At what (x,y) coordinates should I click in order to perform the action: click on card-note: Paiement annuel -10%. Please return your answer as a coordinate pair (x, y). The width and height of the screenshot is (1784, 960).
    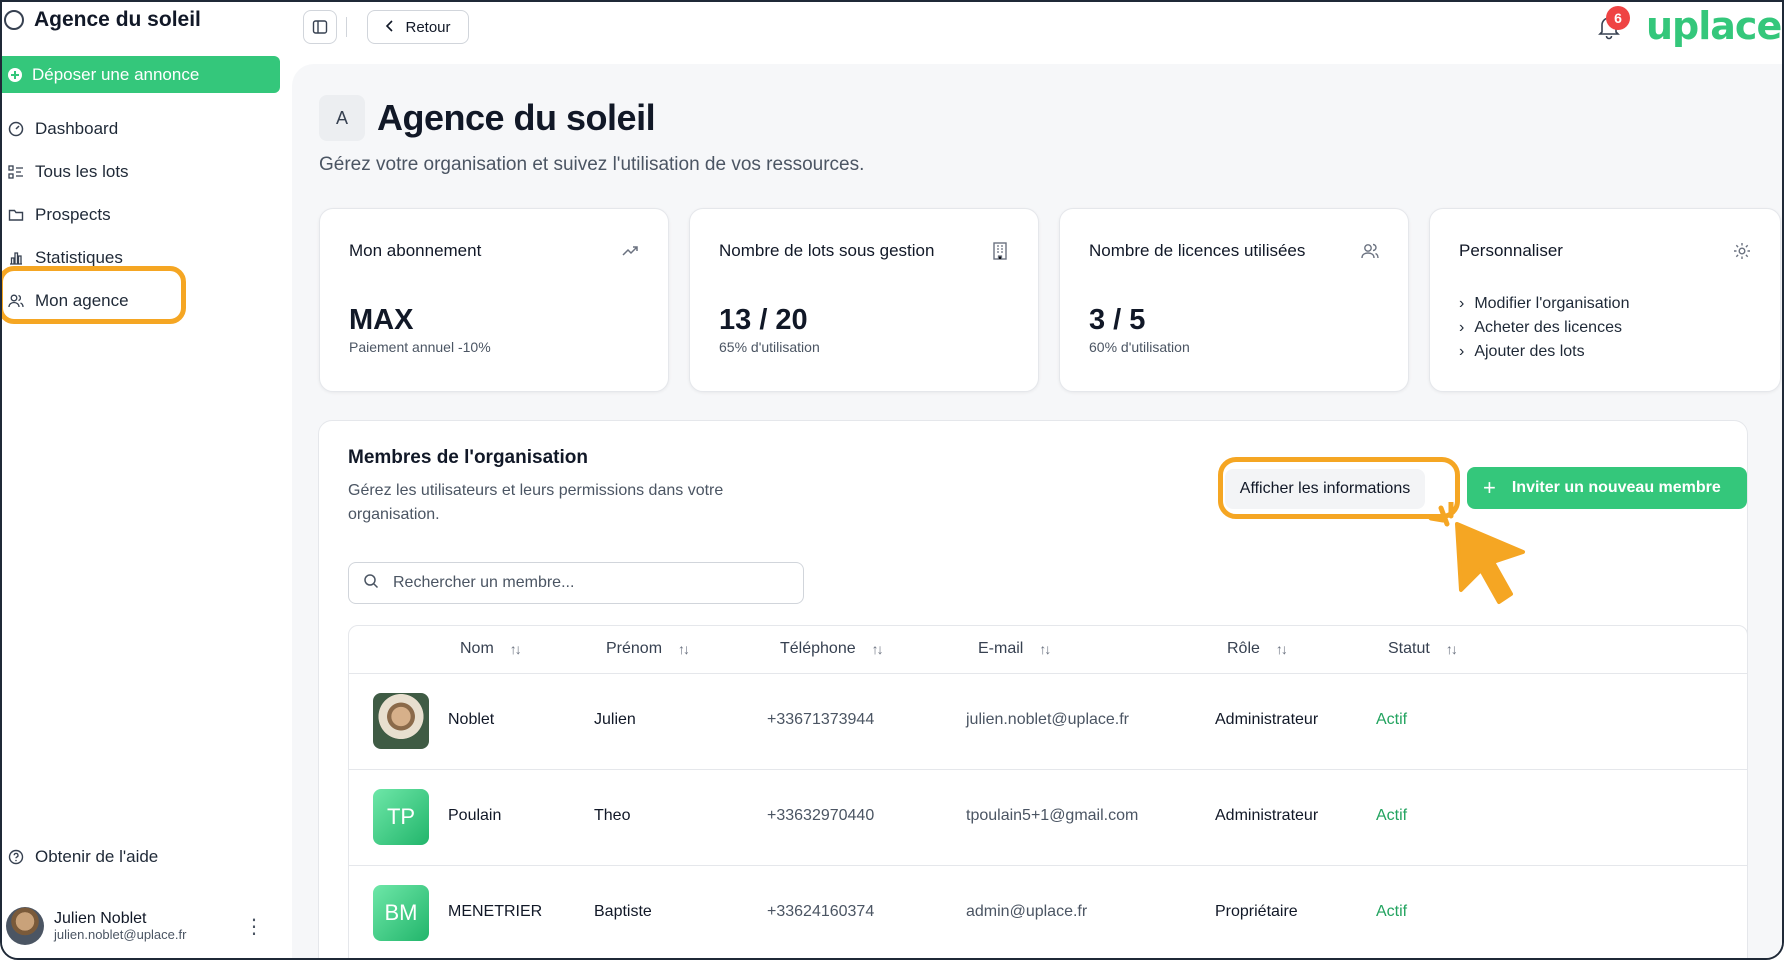
    Looking at the image, I should click on (420, 347).